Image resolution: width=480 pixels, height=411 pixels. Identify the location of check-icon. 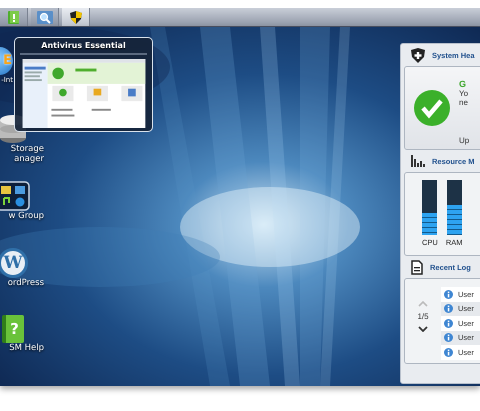
(432, 108).